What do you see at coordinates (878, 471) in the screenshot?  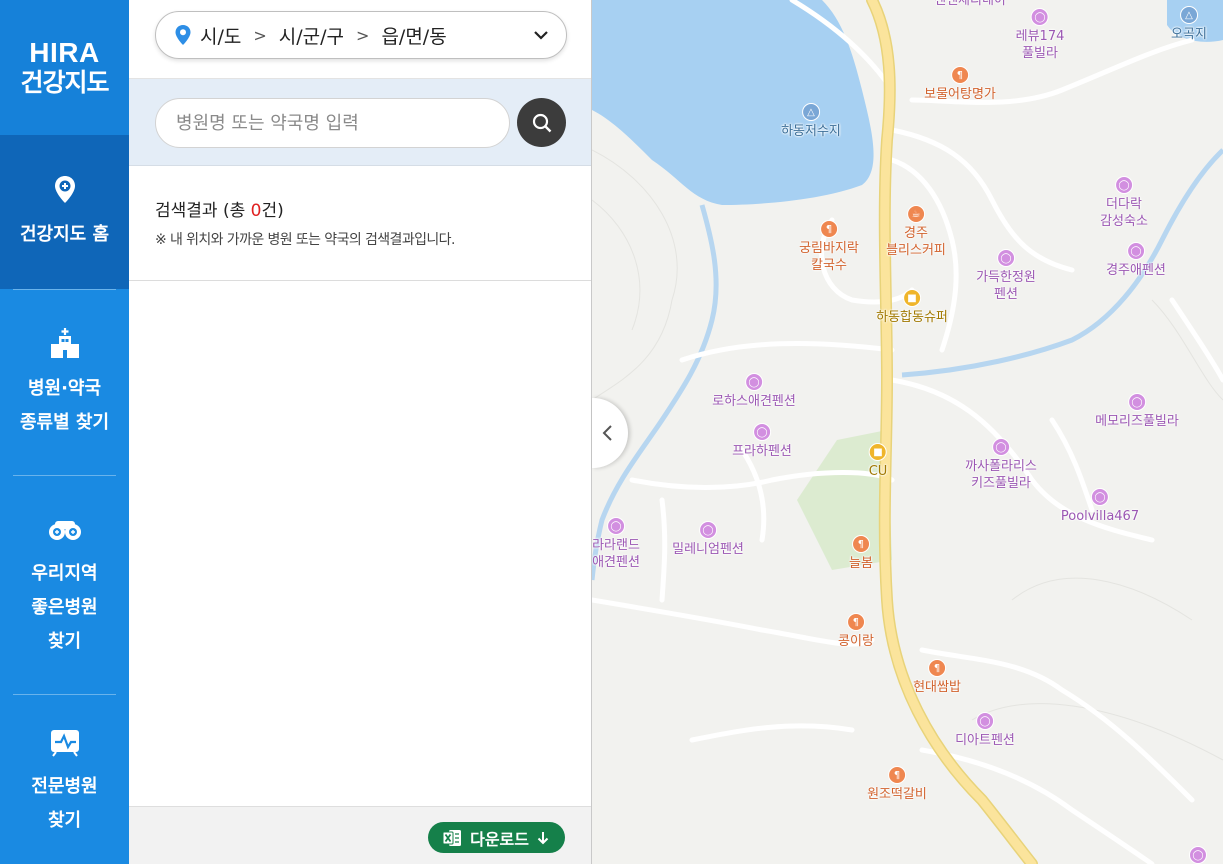 I see `poi-label: CU` at bounding box center [878, 471].